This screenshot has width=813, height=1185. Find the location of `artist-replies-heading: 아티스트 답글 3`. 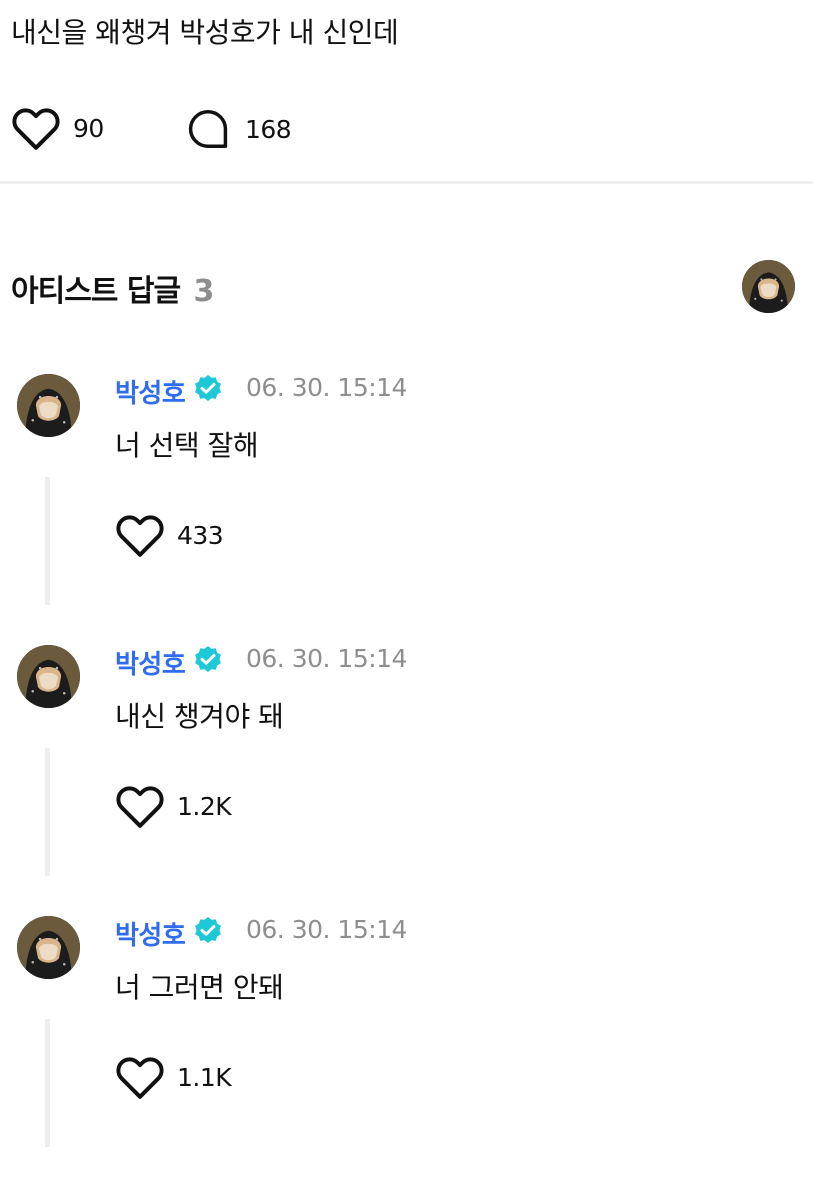

artist-replies-heading: 아티스트 답글 3 is located at coordinates (113, 288).